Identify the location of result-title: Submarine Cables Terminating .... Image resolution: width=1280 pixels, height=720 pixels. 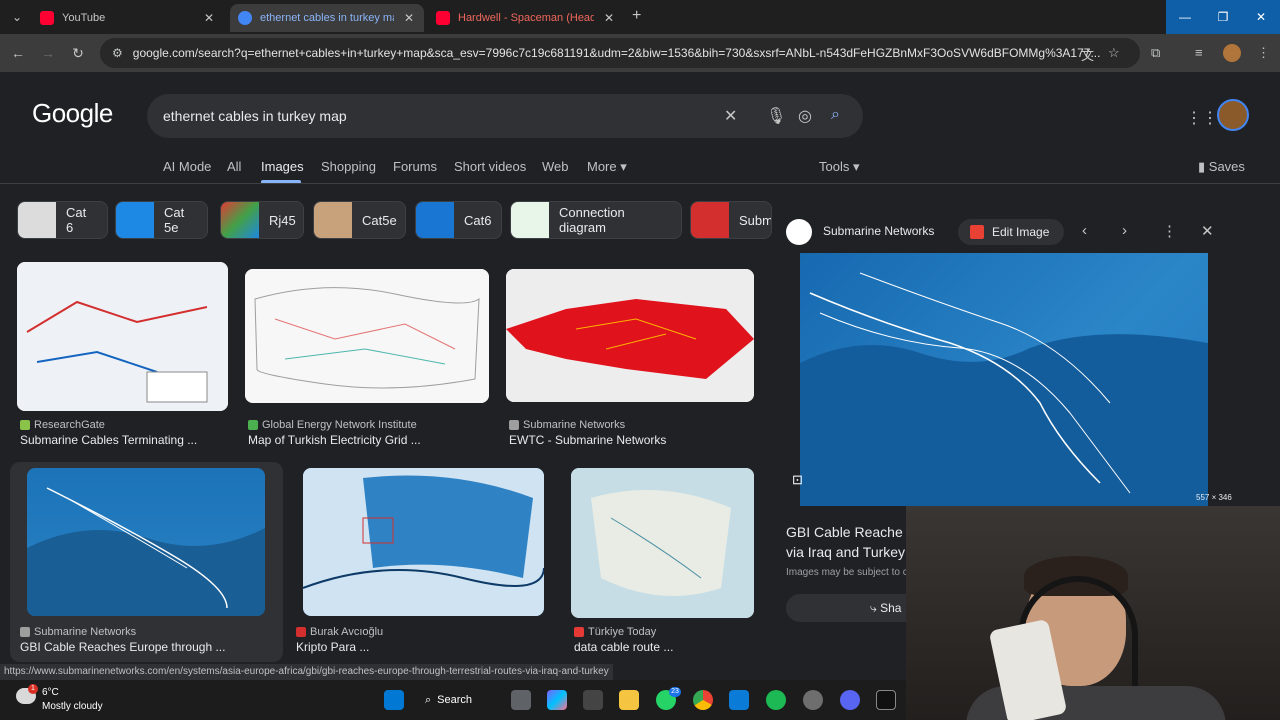
(108, 440).